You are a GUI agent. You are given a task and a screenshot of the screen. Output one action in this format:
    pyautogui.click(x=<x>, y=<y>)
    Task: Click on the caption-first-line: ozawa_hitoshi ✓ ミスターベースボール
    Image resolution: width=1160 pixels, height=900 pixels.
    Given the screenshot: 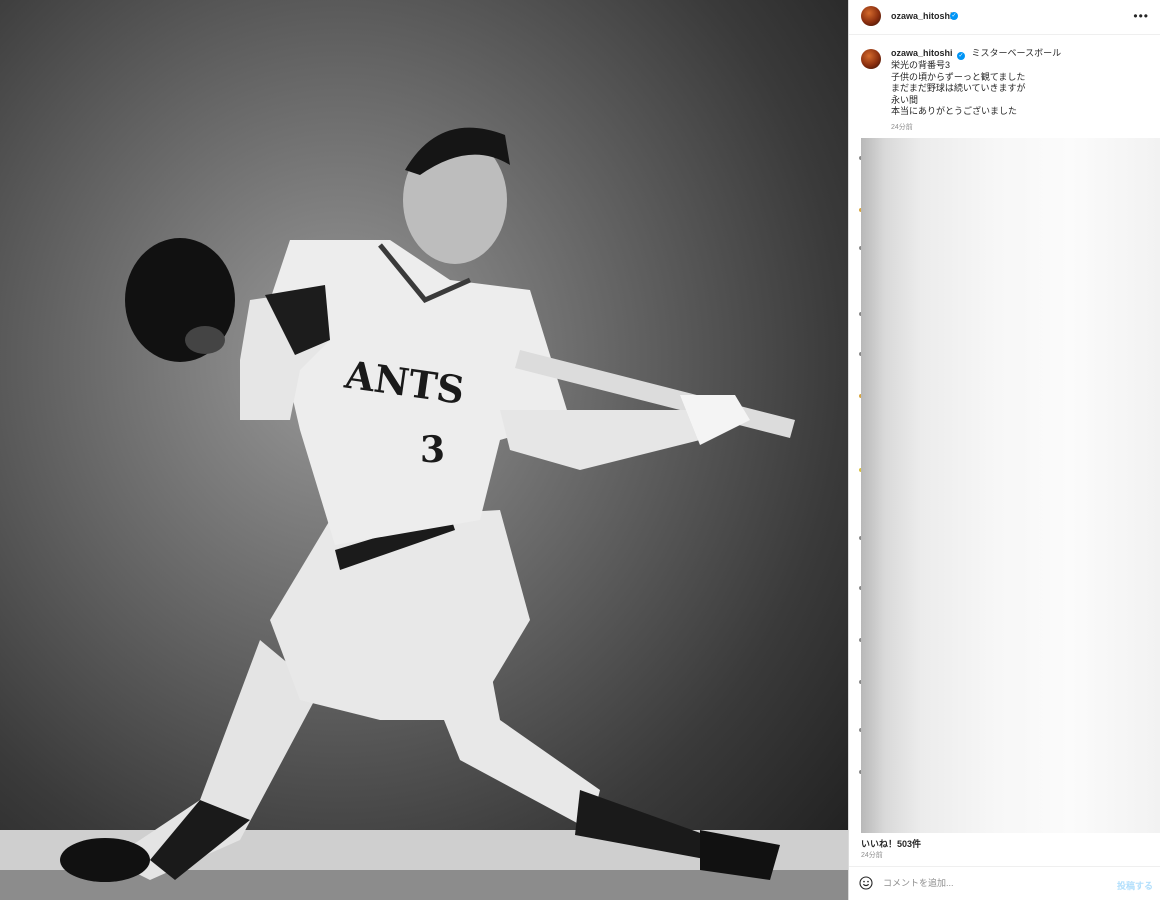 What is the action you would take?
    pyautogui.click(x=1022, y=54)
    